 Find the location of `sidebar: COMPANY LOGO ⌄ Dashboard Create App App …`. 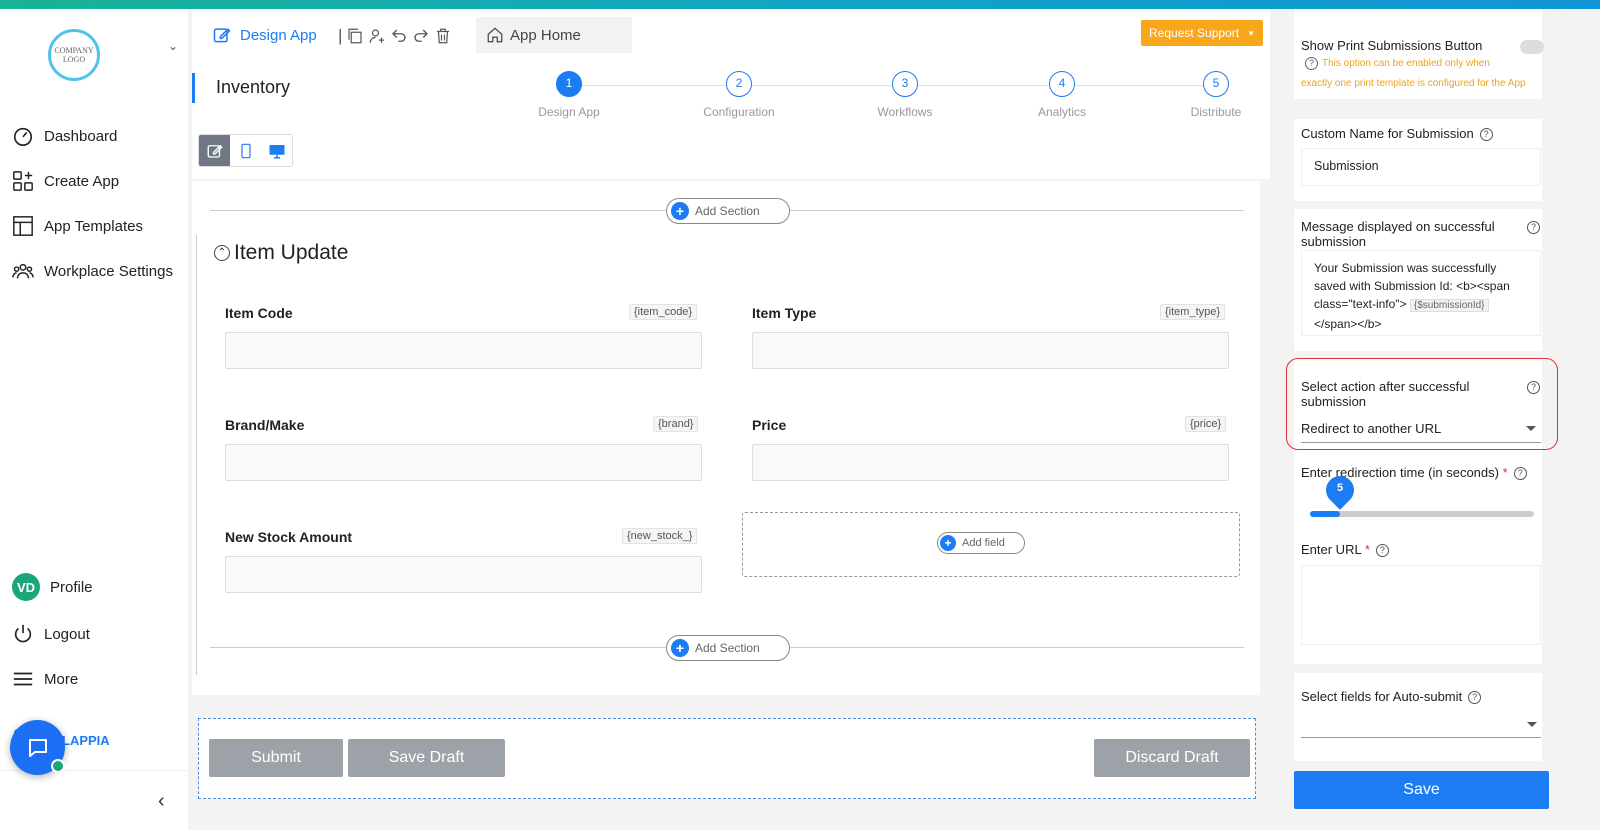

sidebar: COMPANY LOGO ⌄ Dashboard Create App App … is located at coordinates (94, 419).